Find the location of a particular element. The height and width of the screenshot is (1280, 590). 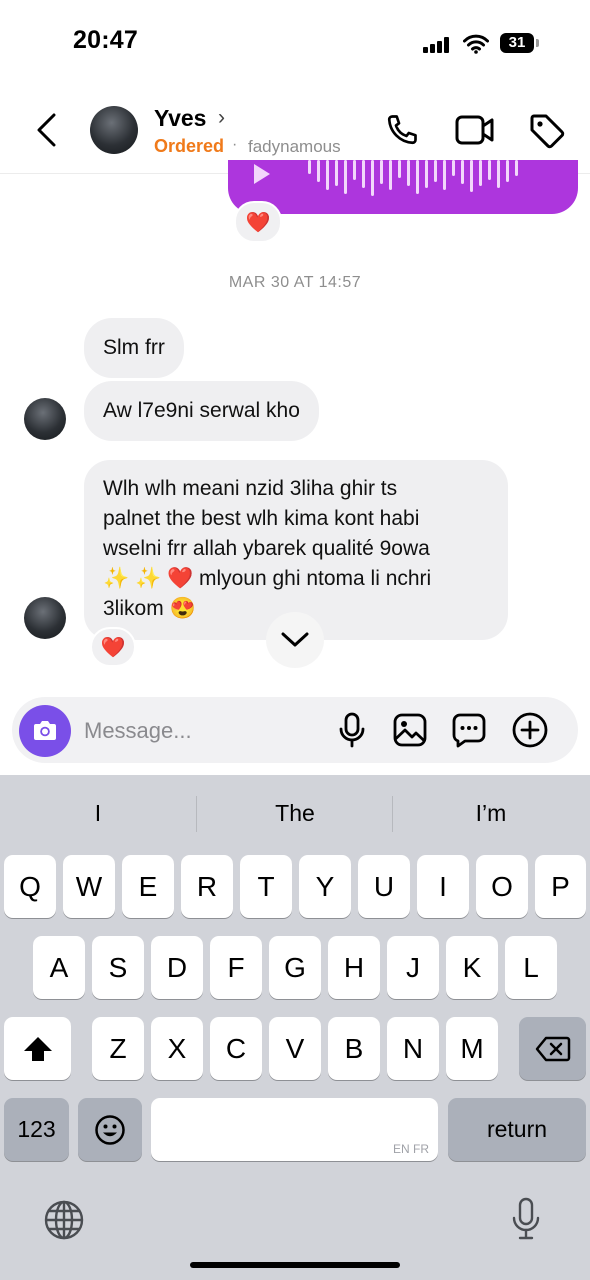

key-a: A is located at coordinates (59, 967).